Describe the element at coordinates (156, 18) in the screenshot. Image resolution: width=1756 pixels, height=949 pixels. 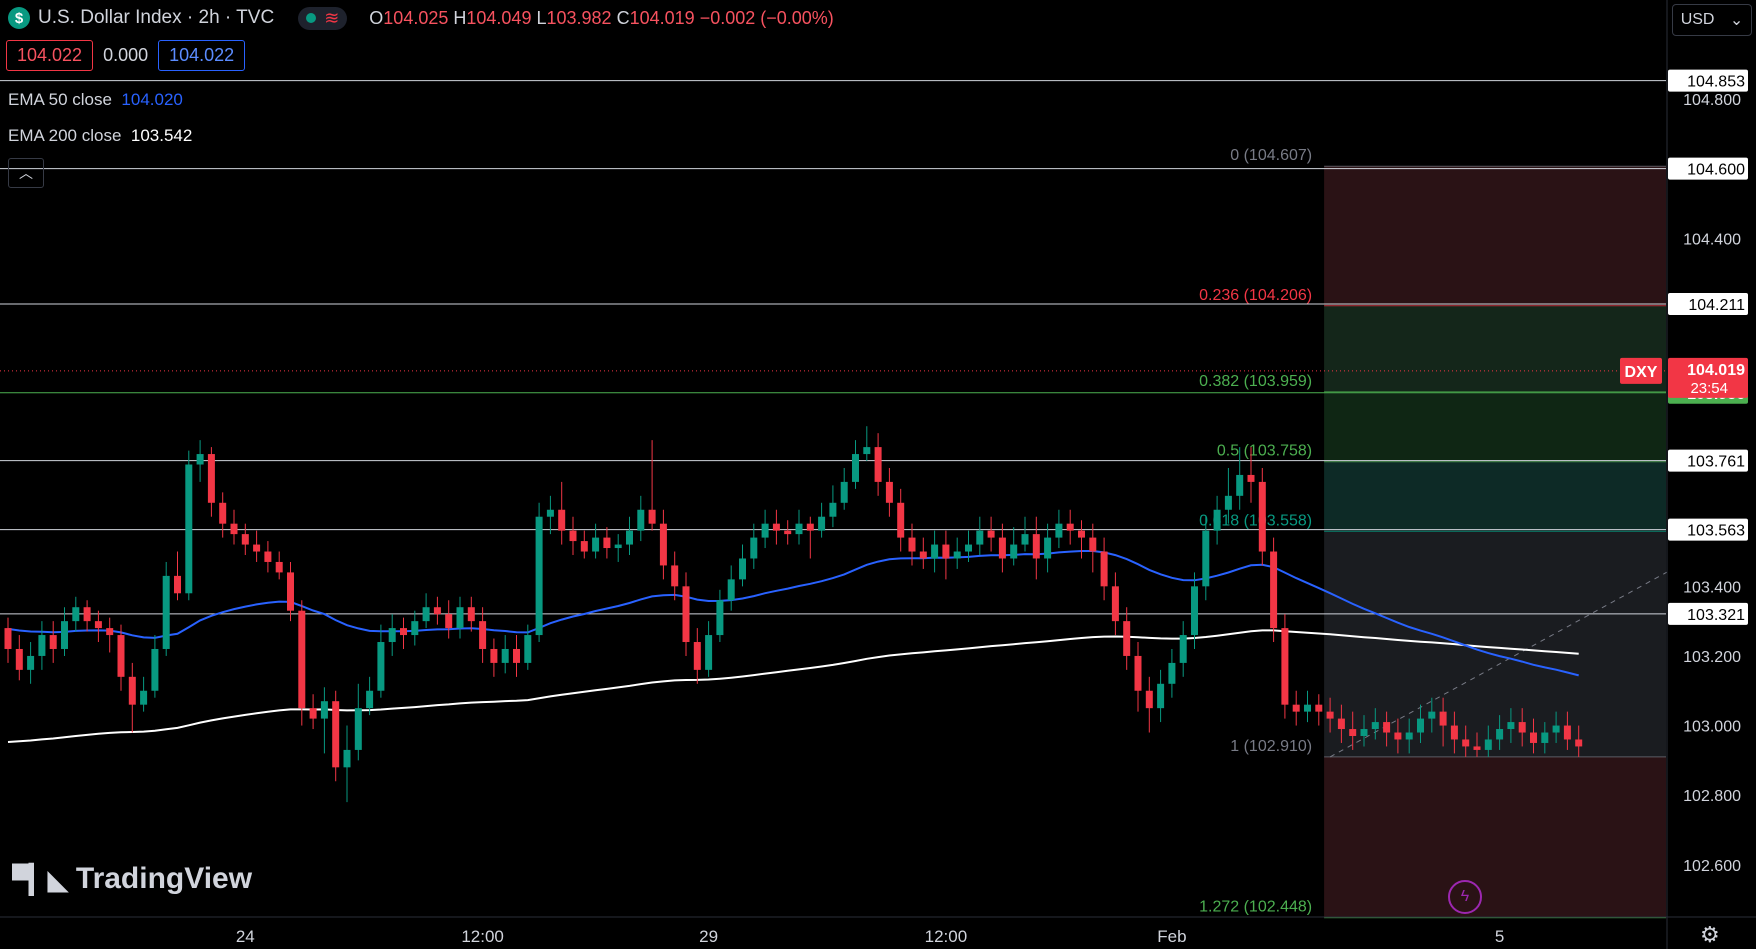
I see `symbol-title: U.S. Dollar Index · 2h · TVC` at that location.